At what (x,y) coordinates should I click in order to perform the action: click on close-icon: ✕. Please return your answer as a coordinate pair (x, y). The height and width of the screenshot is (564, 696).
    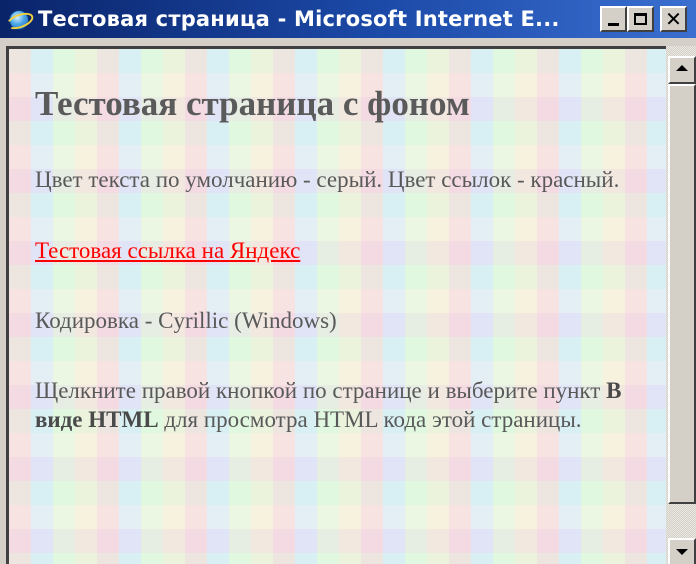
    Looking at the image, I should click on (673, 19).